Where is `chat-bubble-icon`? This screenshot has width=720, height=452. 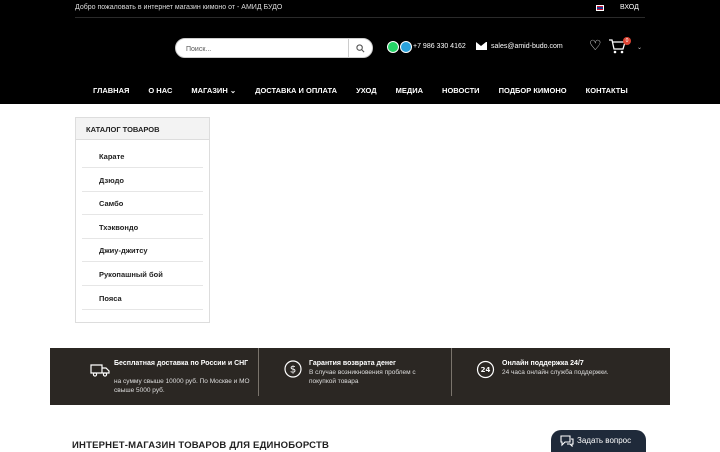
chat-bubble-icon is located at coordinates (567, 441).